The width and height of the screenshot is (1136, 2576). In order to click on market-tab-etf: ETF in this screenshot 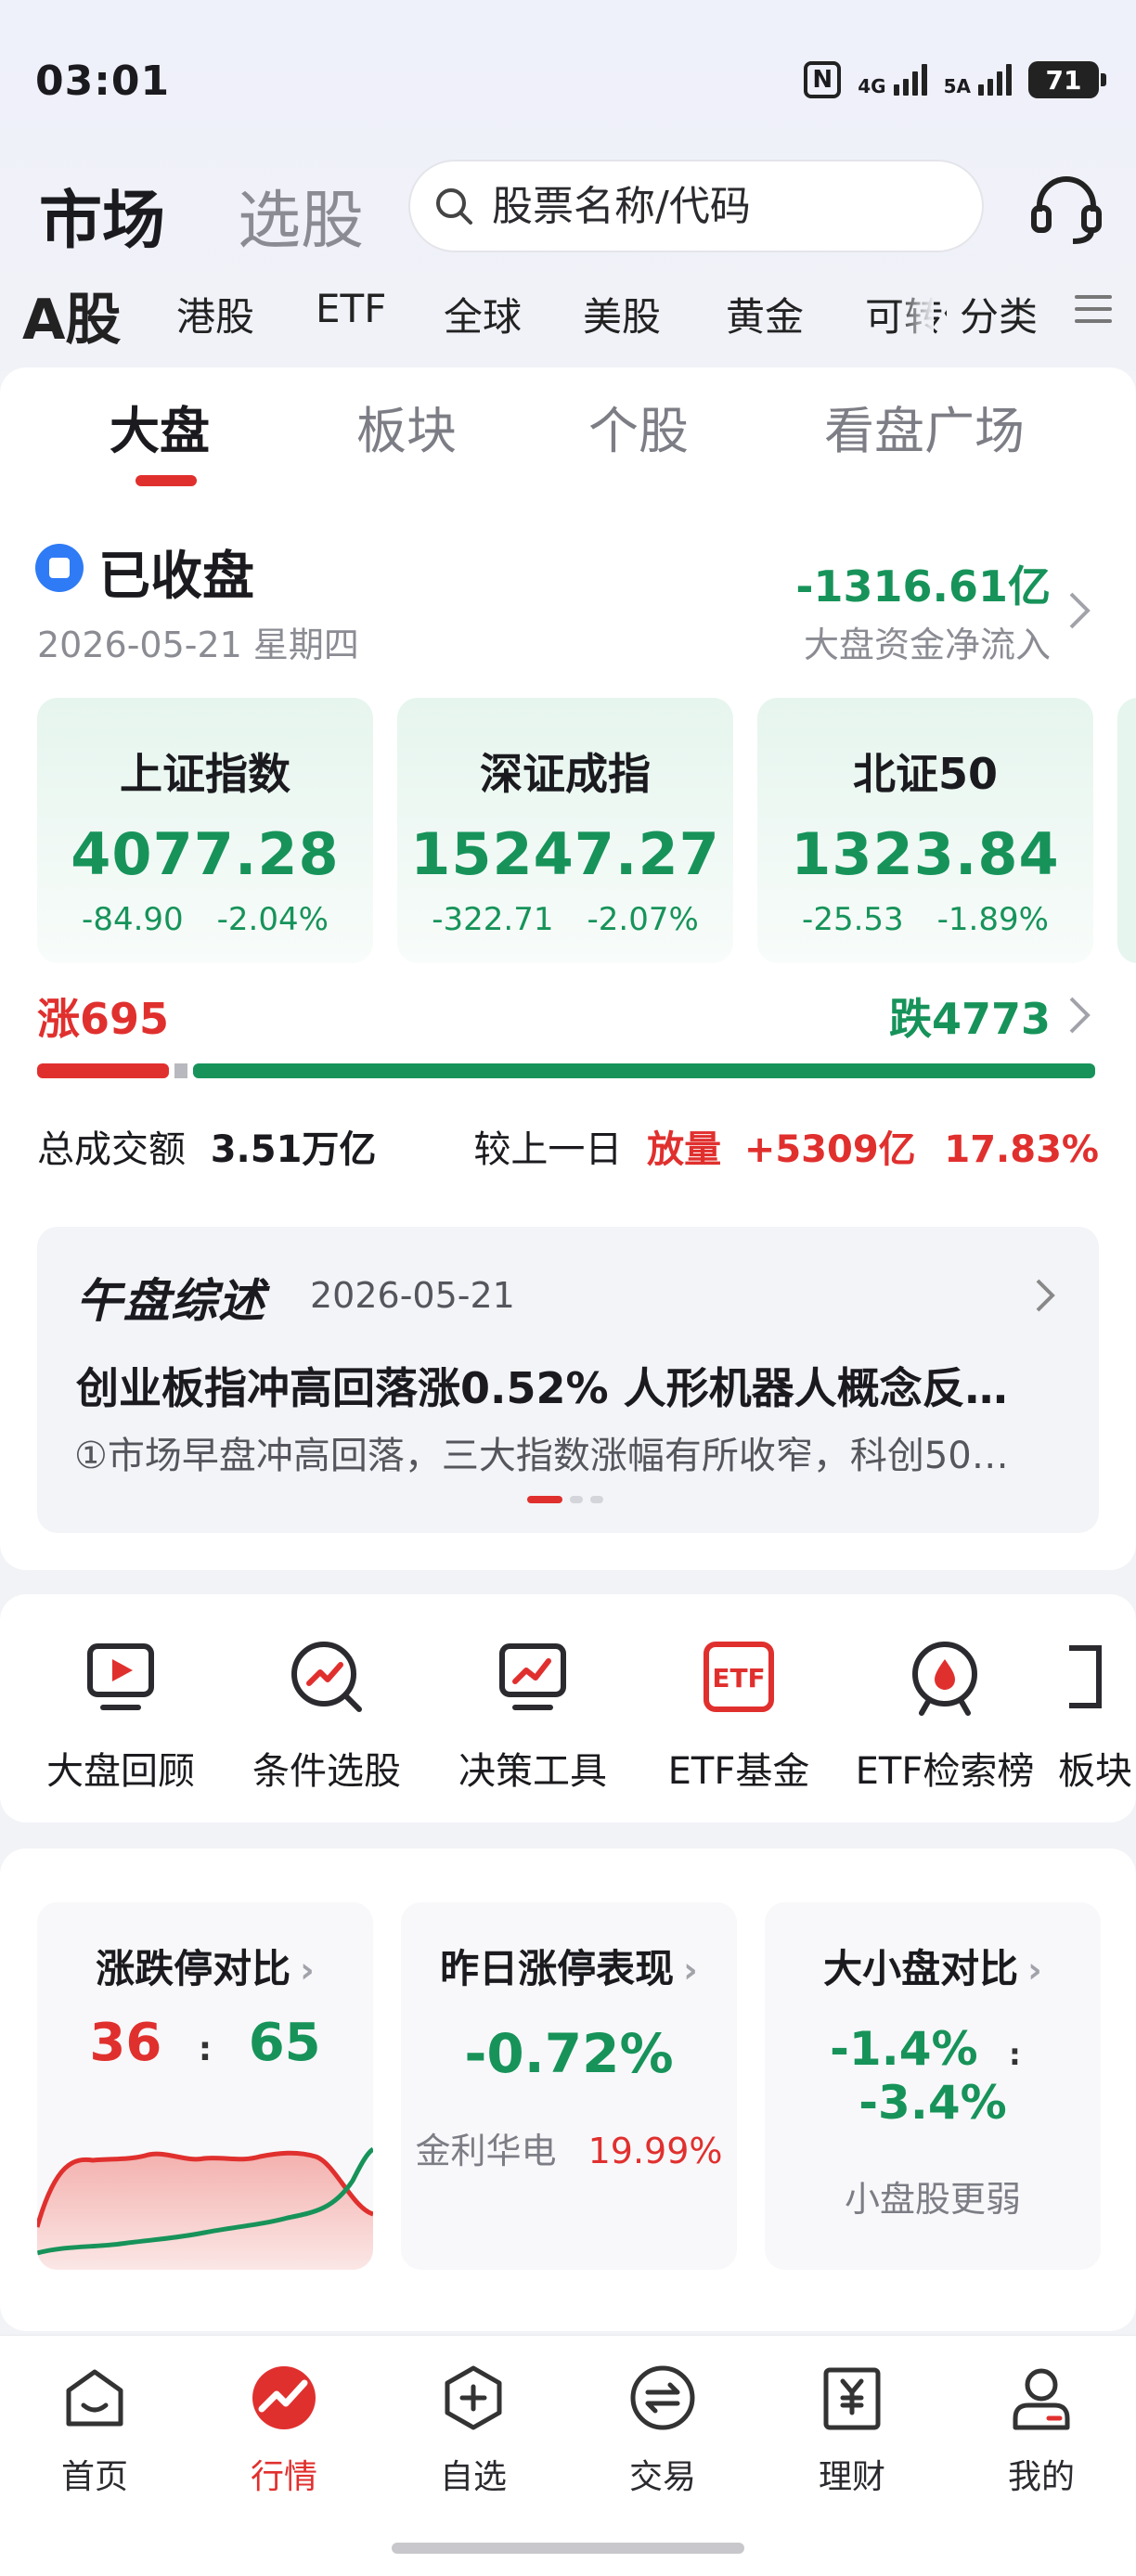, I will do `click(351, 308)`.